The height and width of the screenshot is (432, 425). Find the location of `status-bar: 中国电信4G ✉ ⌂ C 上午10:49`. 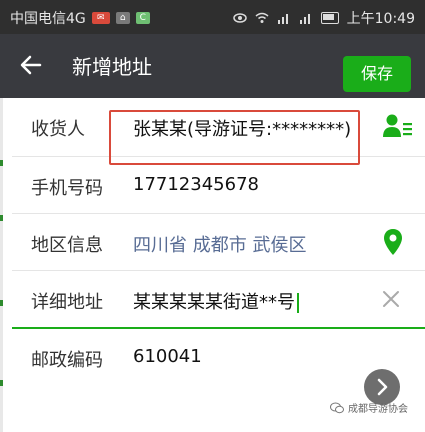

status-bar: 中国电信4G ✉ ⌂ C 上午10:49 is located at coordinates (212, 17).